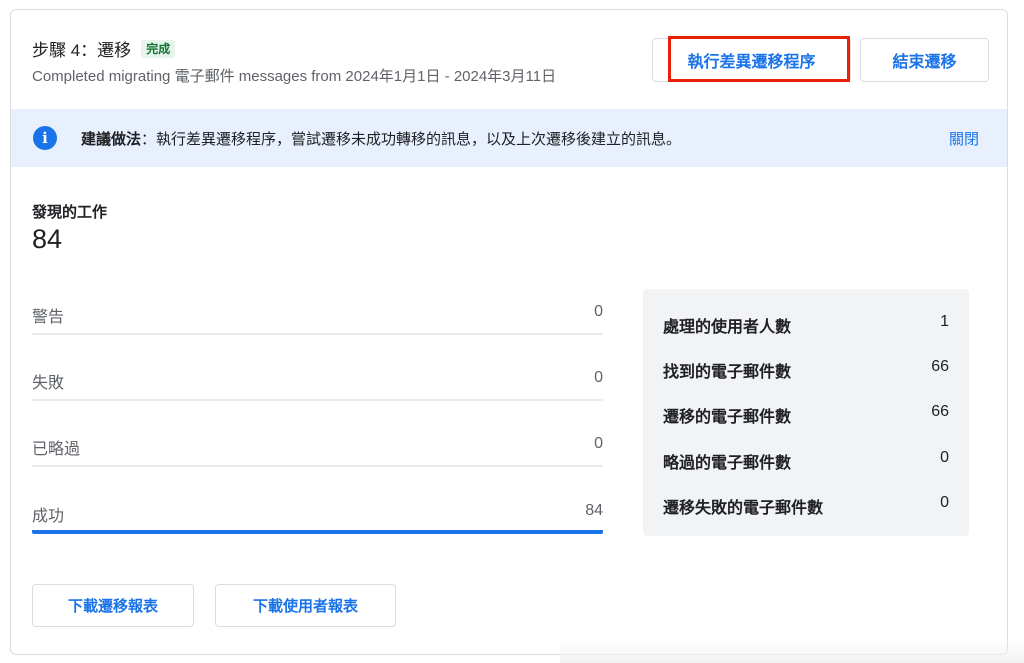 This screenshot has width=1024, height=663. Describe the element at coordinates (411, 139) in the screenshot. I see `banner-message: ：執行差異遷移程序，嘗試遷移未成功轉移的訊息，以及上次遷移後建立的訊息。` at that location.